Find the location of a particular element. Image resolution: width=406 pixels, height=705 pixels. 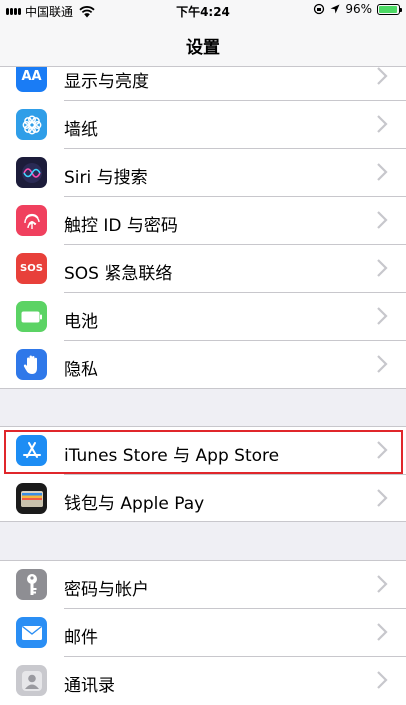

navigation-bar: 设置 is located at coordinates (203, 43).